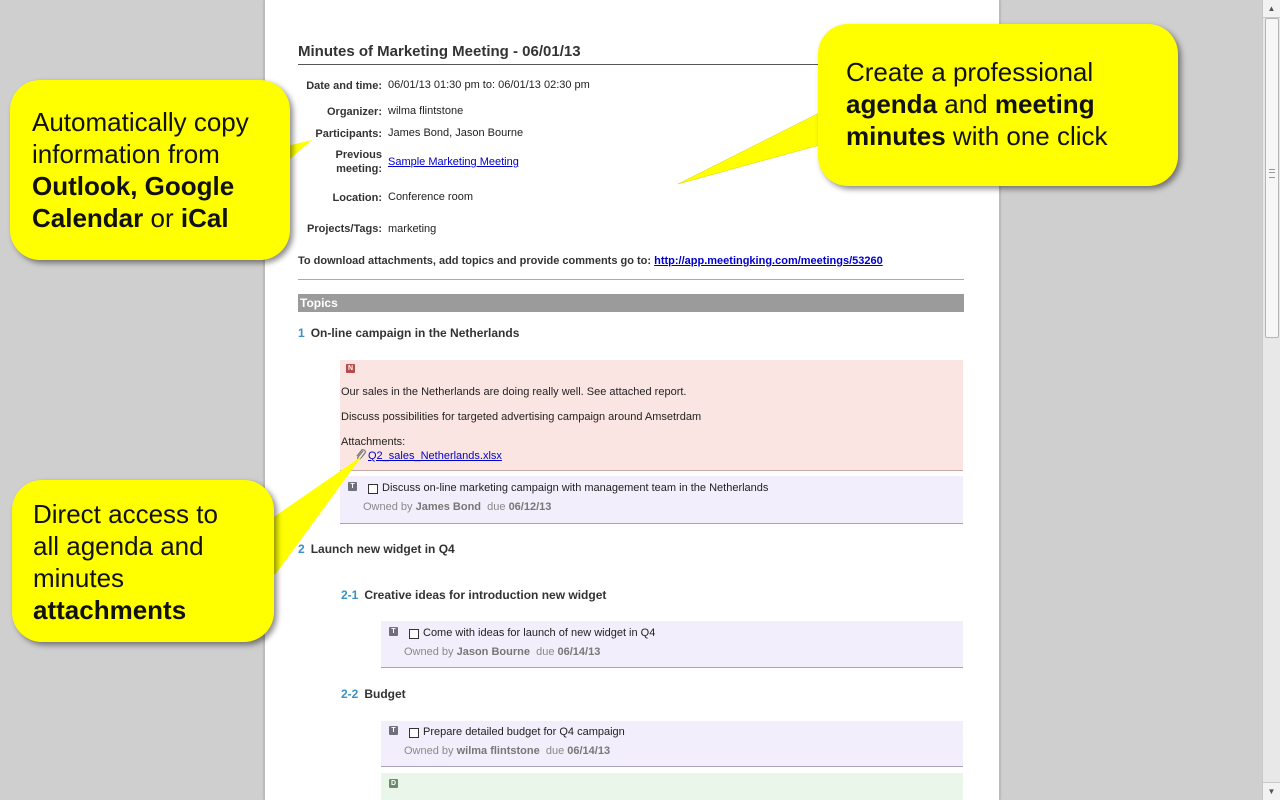 Image resolution: width=1280 pixels, height=800 pixels. What do you see at coordinates (125, 514) in the screenshot?
I see `attach-line-1: Direct access to` at bounding box center [125, 514].